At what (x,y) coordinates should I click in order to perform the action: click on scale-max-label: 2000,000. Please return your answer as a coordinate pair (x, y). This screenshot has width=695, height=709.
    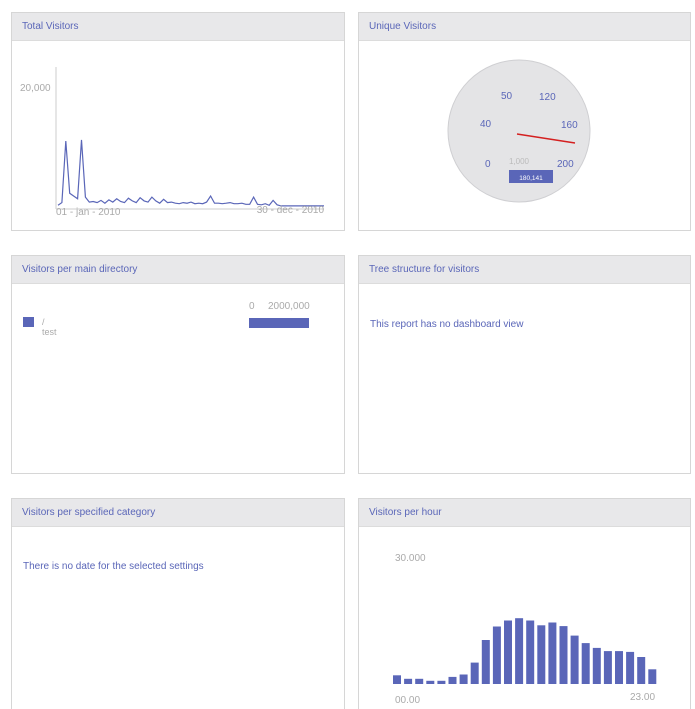
    Looking at the image, I should click on (289, 306).